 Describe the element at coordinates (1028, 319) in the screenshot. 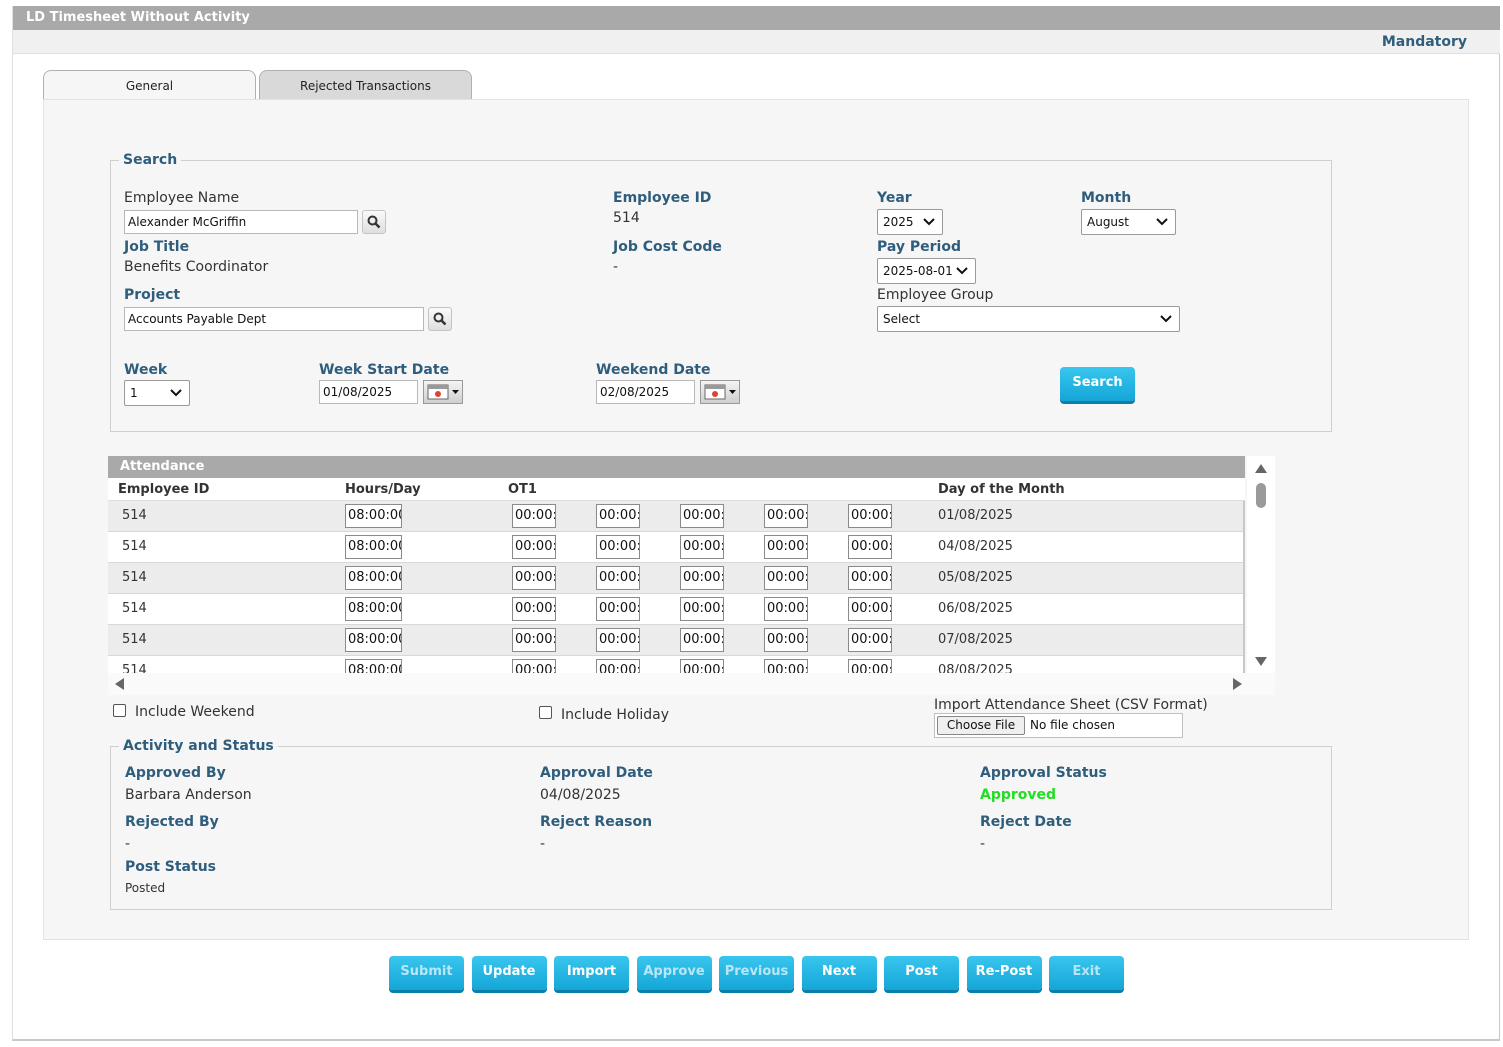

I see `employee-group-select: Select` at that location.